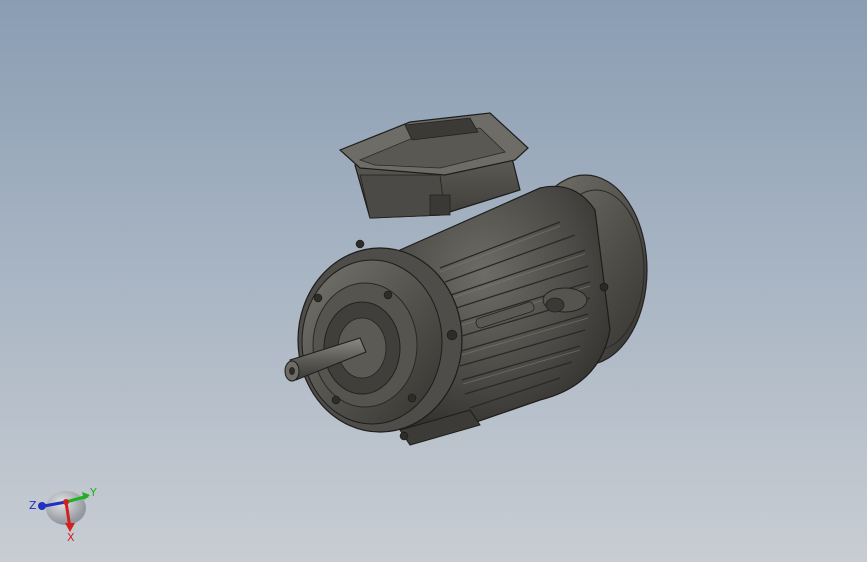  Describe the element at coordinates (71, 537) in the screenshot. I see `triad-x-label: X` at that location.